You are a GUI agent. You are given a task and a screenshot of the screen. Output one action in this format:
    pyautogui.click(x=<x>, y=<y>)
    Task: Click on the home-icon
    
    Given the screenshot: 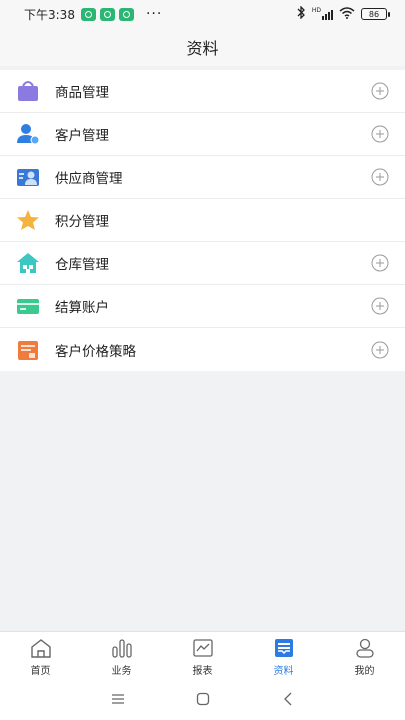 What is the action you would take?
    pyautogui.click(x=41, y=648)
    